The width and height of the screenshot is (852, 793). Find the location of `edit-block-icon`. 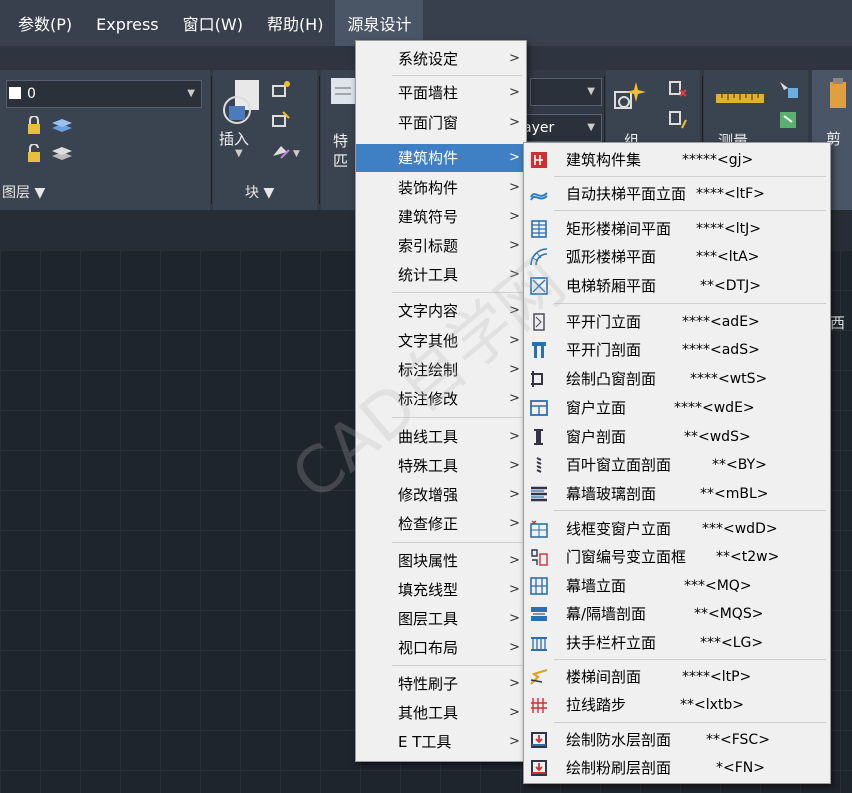

edit-block-icon is located at coordinates (281, 120).